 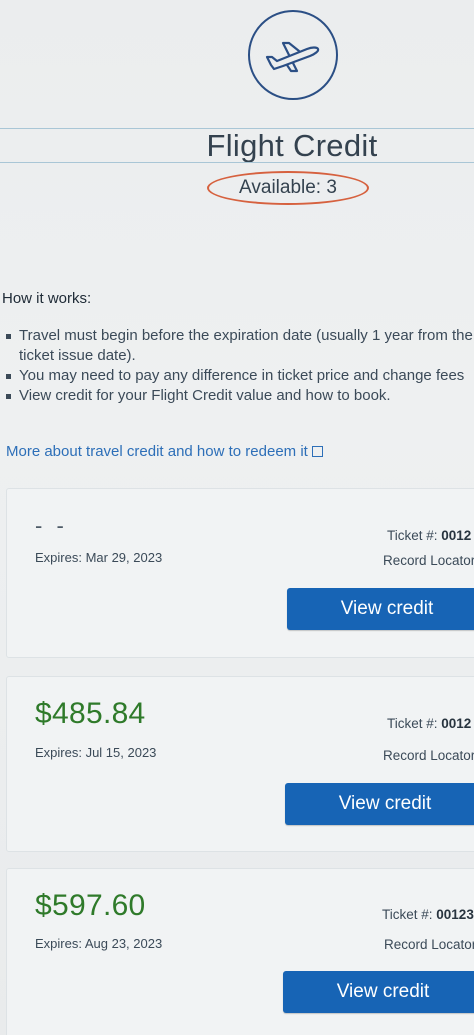 I want to click on ticket-number: Ticket #: 00123, so click(x=428, y=914).